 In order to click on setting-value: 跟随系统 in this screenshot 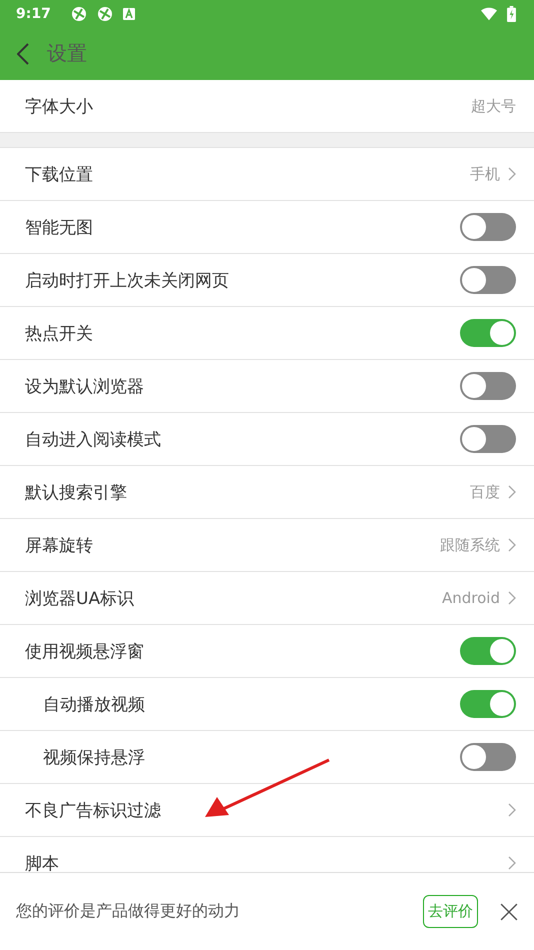, I will do `click(470, 545)`.